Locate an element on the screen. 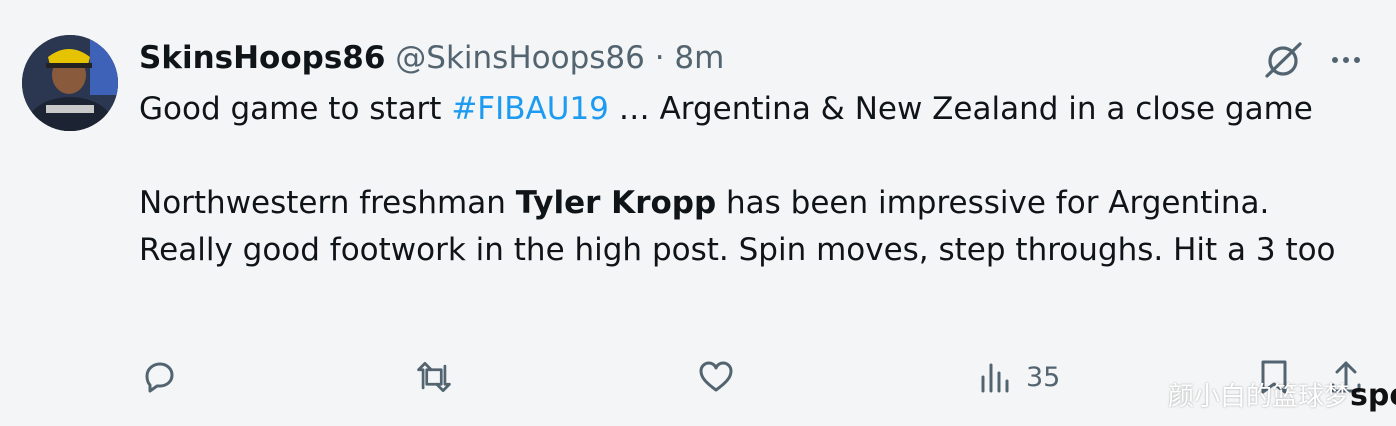 This screenshot has height=426, width=1396. hashtag-link: #FIBAU19 is located at coordinates (530, 109).